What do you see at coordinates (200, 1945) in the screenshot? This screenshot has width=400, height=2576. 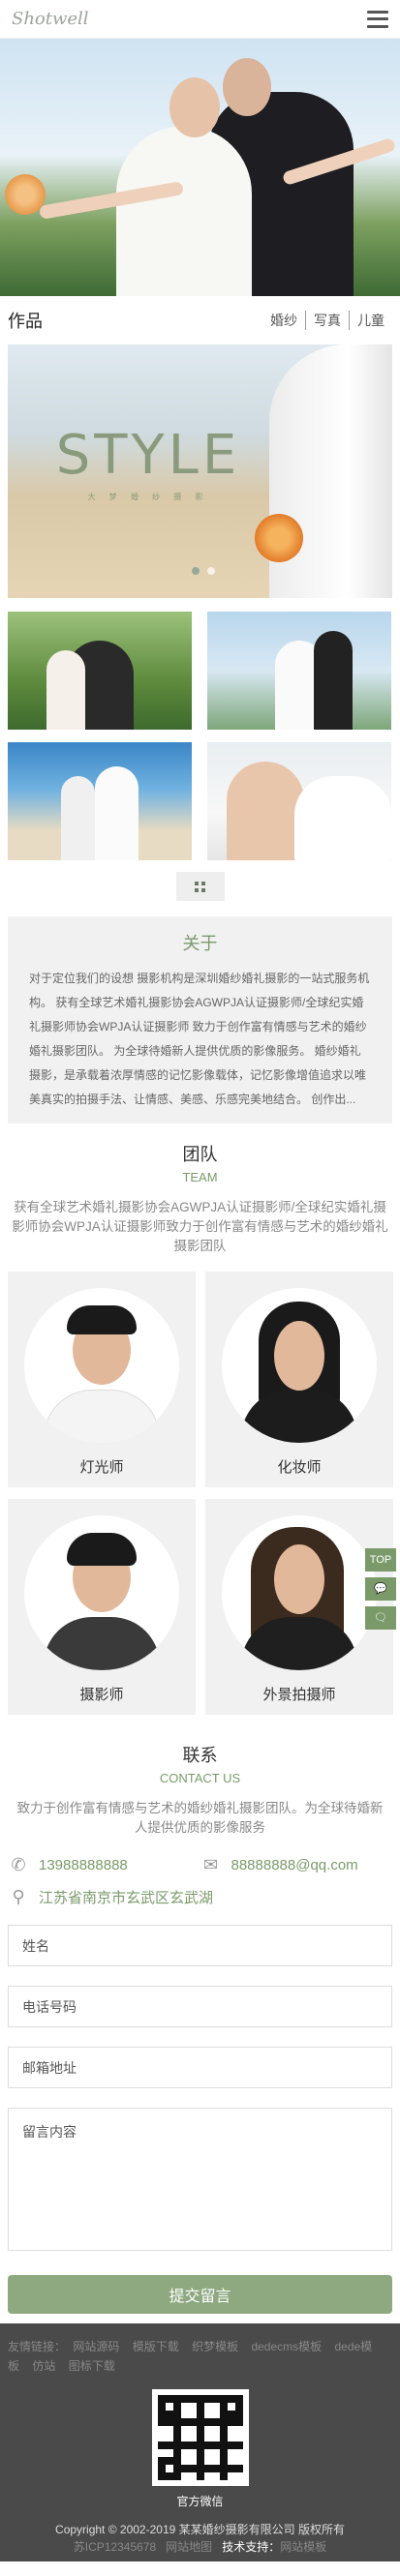 I see `name-input` at bounding box center [200, 1945].